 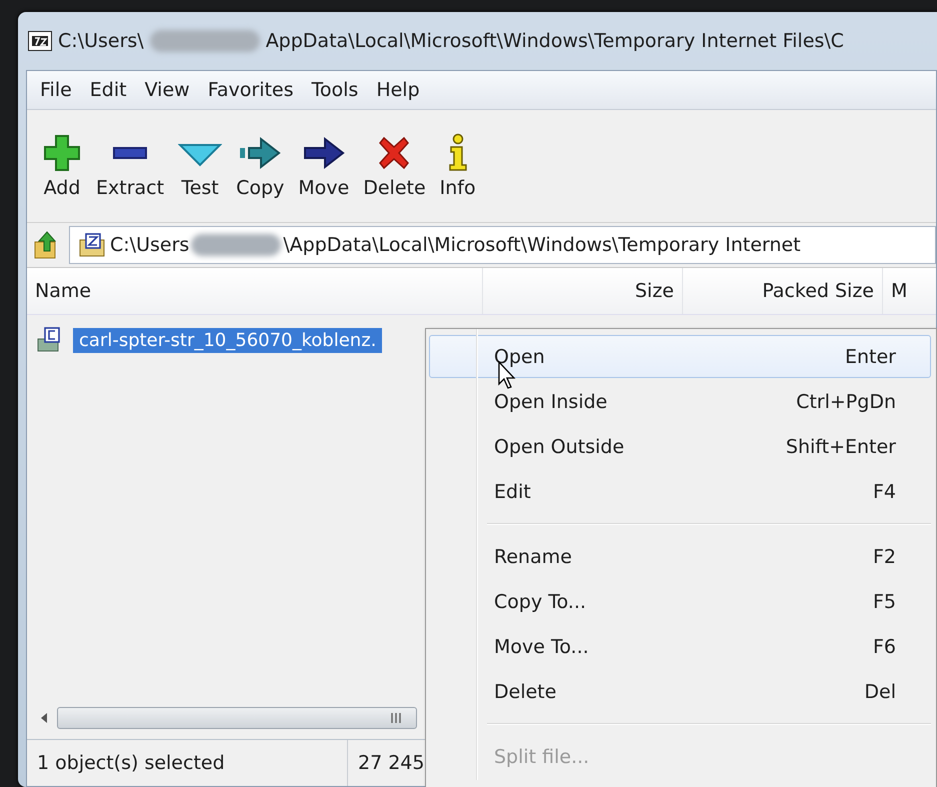 What do you see at coordinates (237, 718) in the screenshot?
I see `scrollbar-thumb` at bounding box center [237, 718].